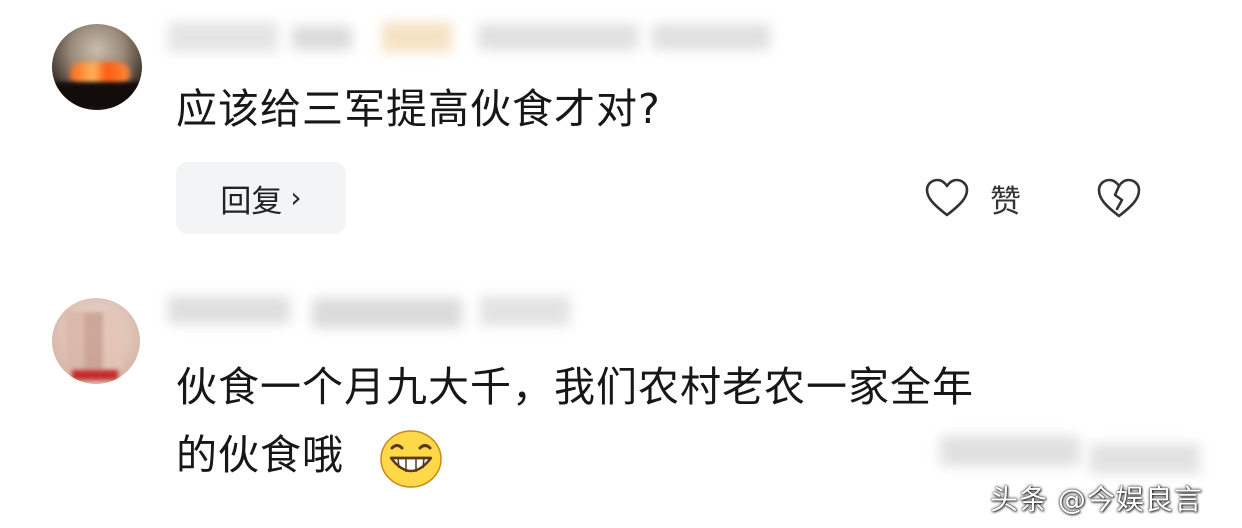  Describe the element at coordinates (575, 387) in the screenshot. I see `comment-text-line-1: 伙食一个月九大千，我们农村老农一家全年` at that location.